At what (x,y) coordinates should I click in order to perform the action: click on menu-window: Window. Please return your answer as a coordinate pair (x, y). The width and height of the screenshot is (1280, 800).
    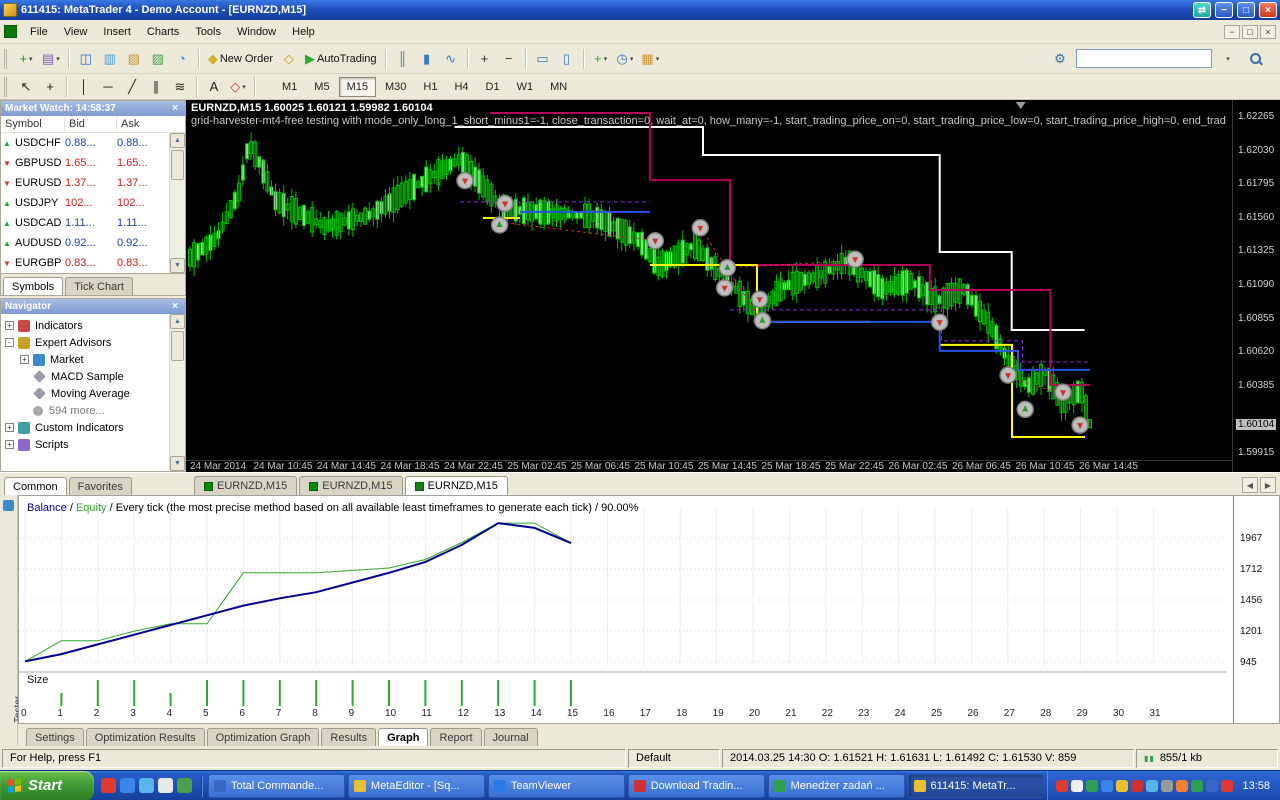
    Looking at the image, I should click on (256, 32).